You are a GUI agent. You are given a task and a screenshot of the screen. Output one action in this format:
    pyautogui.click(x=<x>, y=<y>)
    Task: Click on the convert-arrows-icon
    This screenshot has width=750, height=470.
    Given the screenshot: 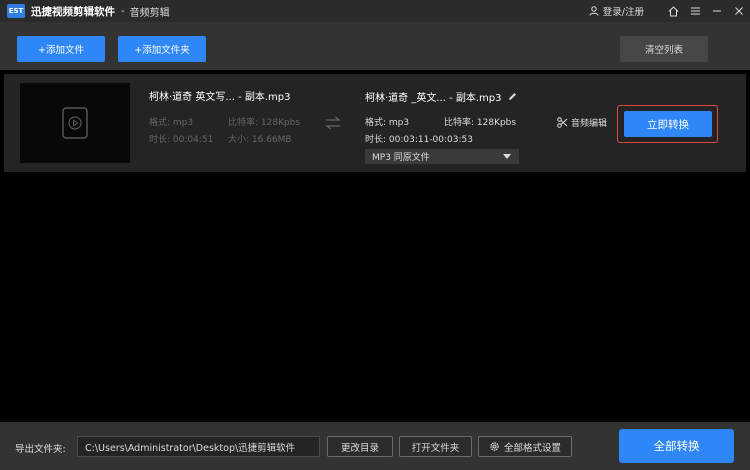 What is the action you would take?
    pyautogui.click(x=333, y=123)
    